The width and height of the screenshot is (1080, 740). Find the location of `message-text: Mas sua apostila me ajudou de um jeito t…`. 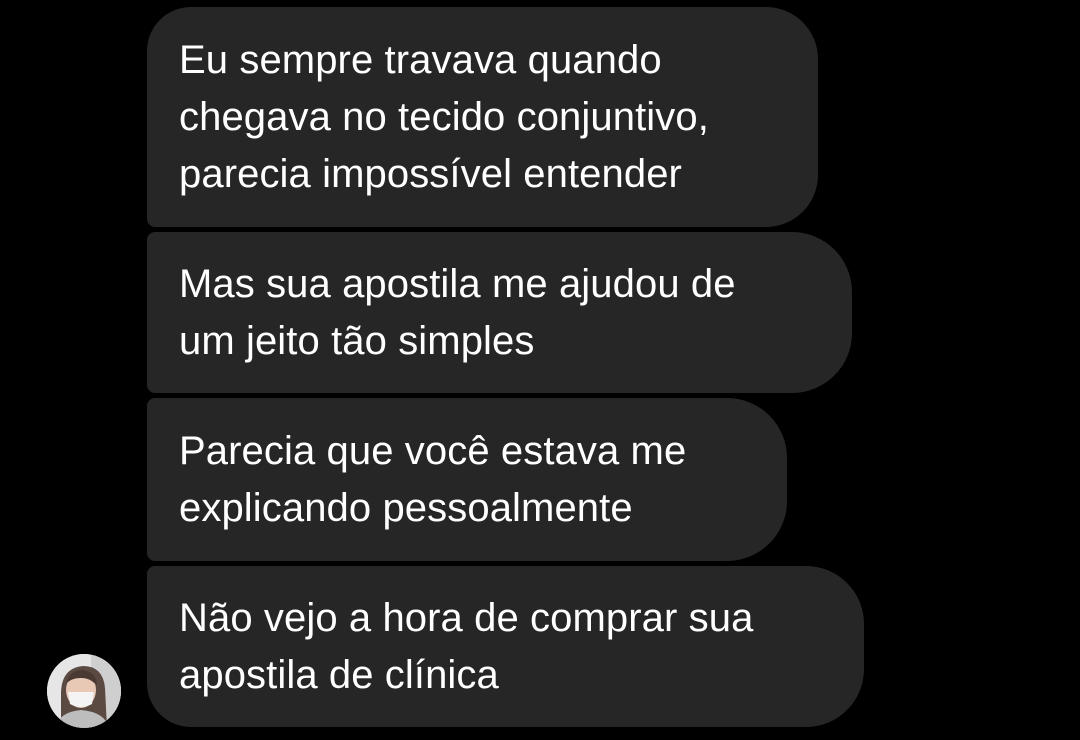

message-text: Mas sua apostila me ajudou de um jeito t… is located at coordinates (457, 312).